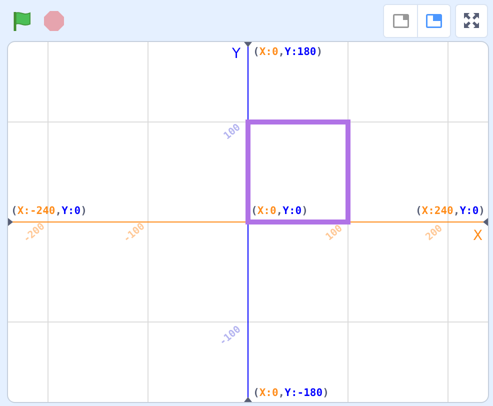  Describe the element at coordinates (236, 54) in the screenshot. I see `y-axis-letter: Y` at that location.